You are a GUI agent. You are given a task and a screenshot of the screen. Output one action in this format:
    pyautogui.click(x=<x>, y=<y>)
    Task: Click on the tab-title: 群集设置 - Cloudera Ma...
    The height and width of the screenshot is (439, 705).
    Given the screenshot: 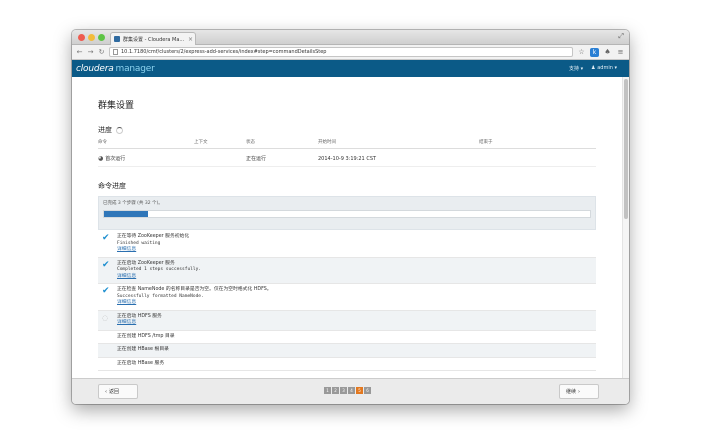 What is the action you would take?
    pyautogui.click(x=154, y=39)
    